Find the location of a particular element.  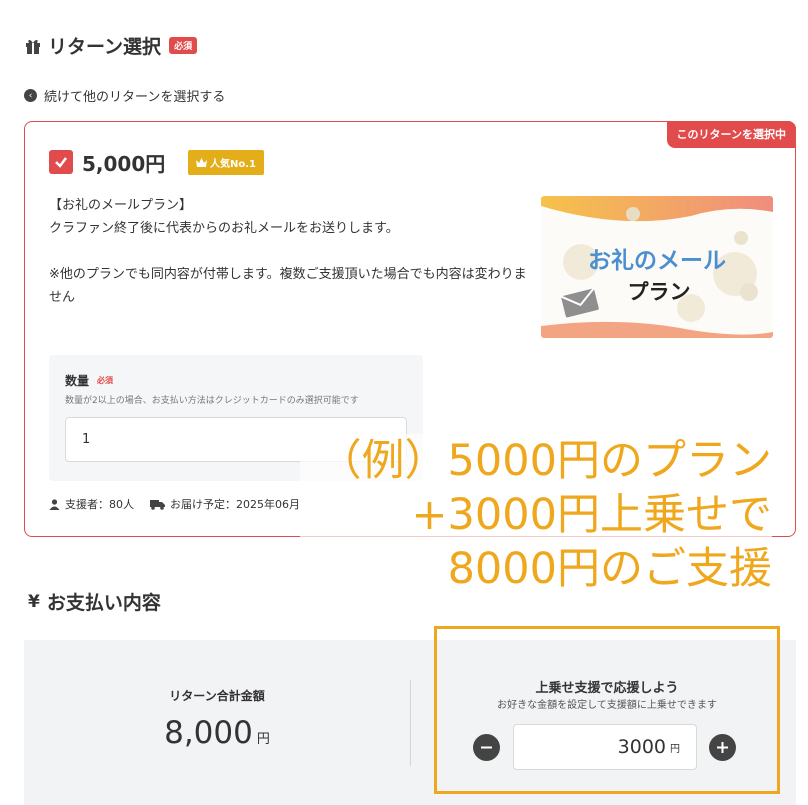

return-section-title: リターン選択 必須 is located at coordinates (111, 45).